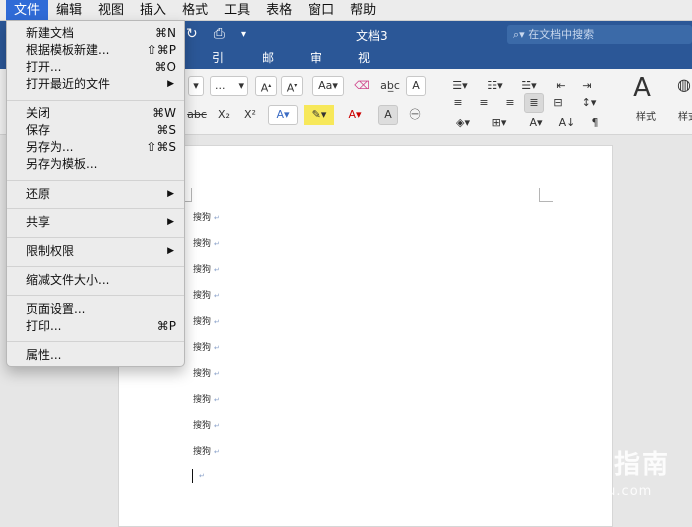 The width and height of the screenshot is (692, 527). I want to click on character-border-button: A, so click(416, 86).